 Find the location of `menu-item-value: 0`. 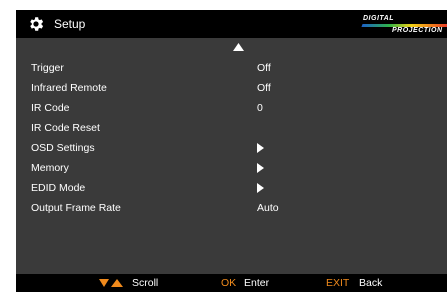

menu-item-value: 0 is located at coordinates (260, 108).